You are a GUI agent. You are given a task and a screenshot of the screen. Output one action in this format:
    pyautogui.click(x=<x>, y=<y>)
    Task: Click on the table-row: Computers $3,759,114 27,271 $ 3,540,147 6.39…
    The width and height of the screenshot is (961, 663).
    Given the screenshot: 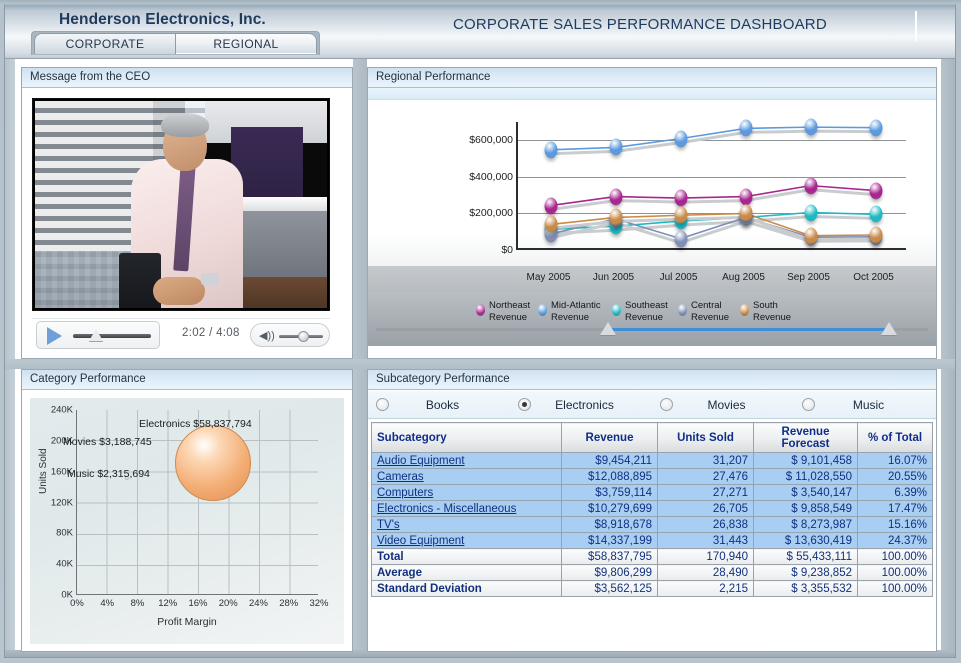 What is the action you would take?
    pyautogui.click(x=652, y=492)
    